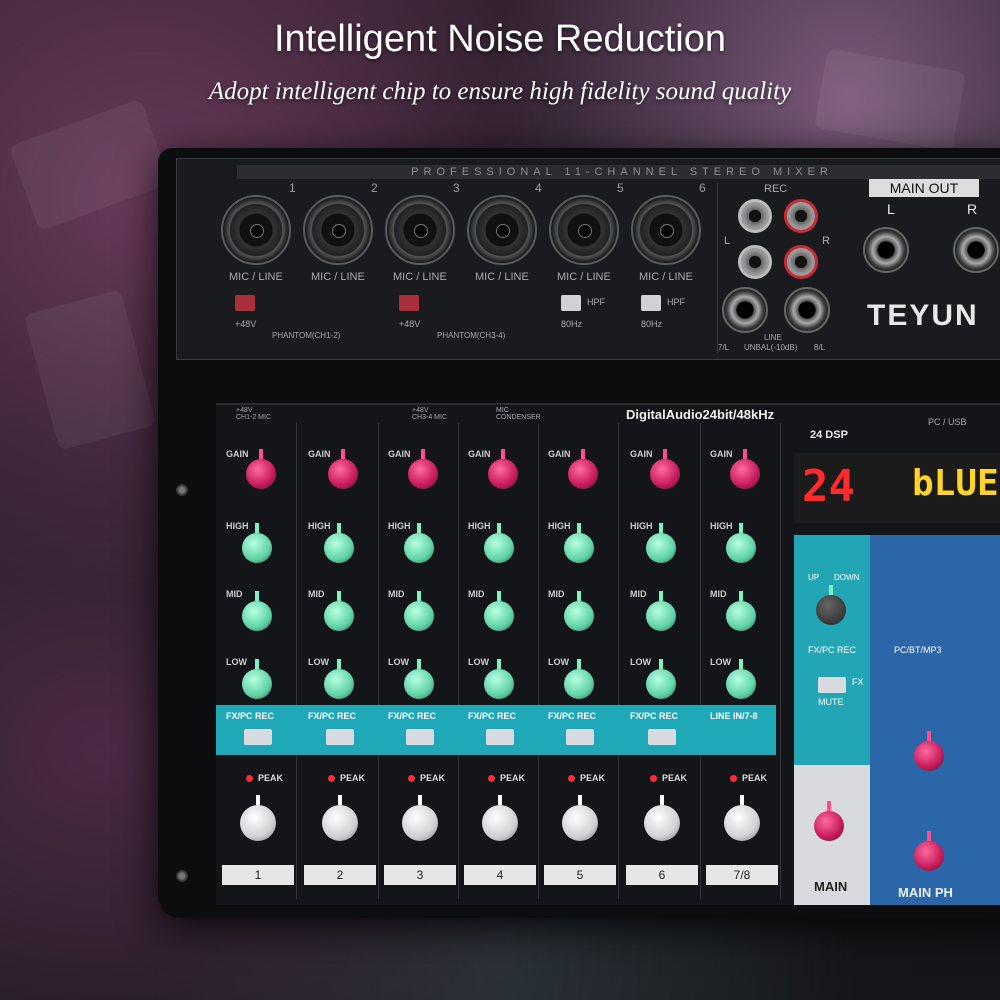 This screenshot has height=1000, width=1000. I want to click on led-display: 24 bLUE, so click(897, 488).